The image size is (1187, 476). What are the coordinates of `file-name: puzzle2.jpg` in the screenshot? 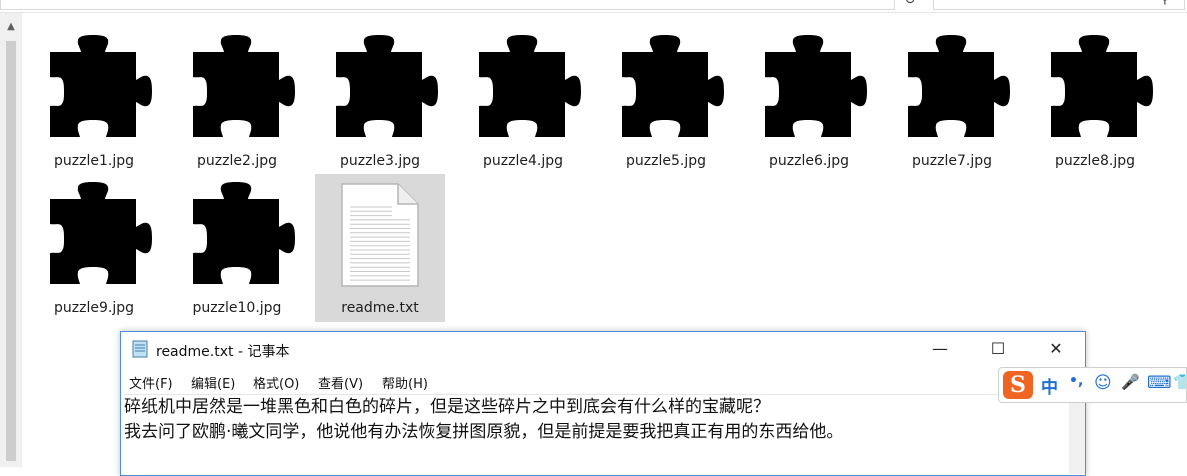 It's located at (237, 161).